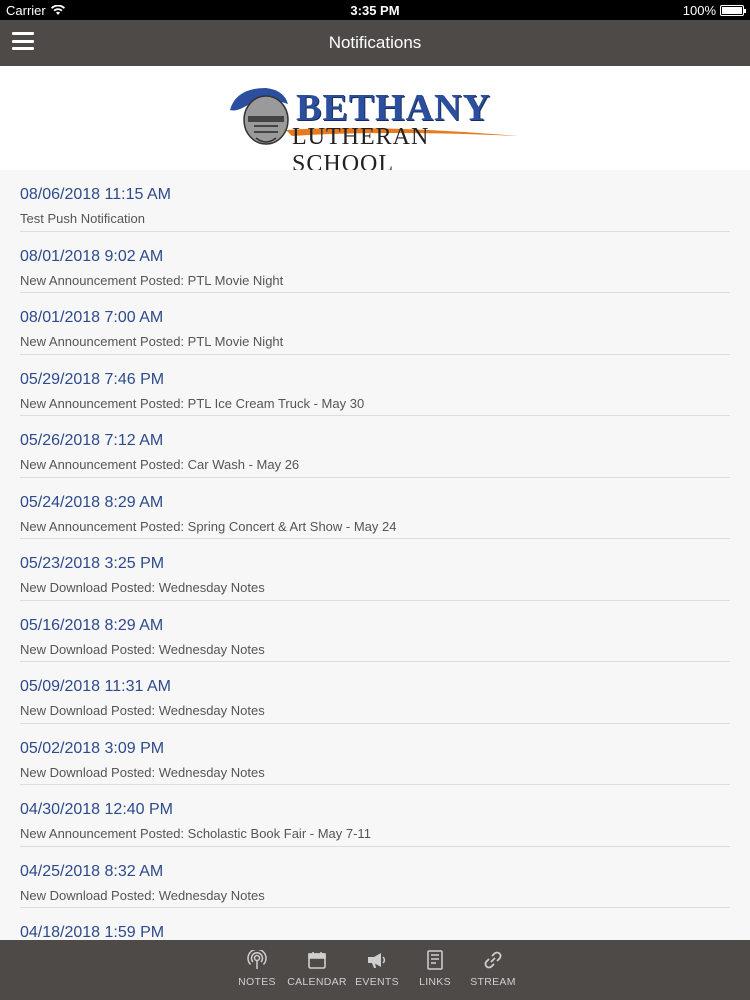 The image size is (750, 1000). Describe the element at coordinates (92, 502) in the screenshot. I see `notification-date: 05/24/2018 8:29 AM` at that location.